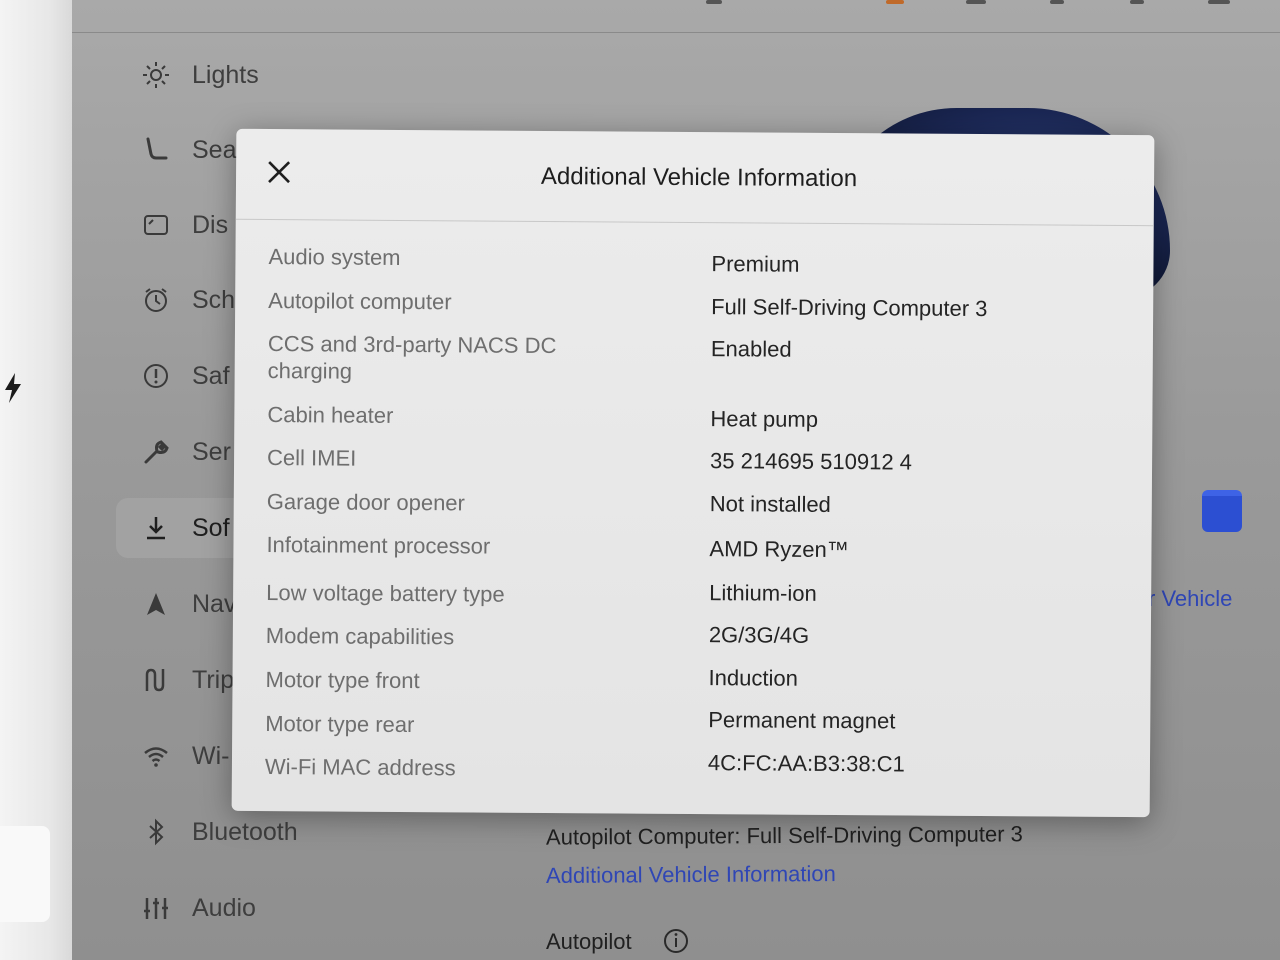 Image resolution: width=1280 pixels, height=960 pixels. Describe the element at coordinates (676, 941) in the screenshot. I see `info-icon` at that location.